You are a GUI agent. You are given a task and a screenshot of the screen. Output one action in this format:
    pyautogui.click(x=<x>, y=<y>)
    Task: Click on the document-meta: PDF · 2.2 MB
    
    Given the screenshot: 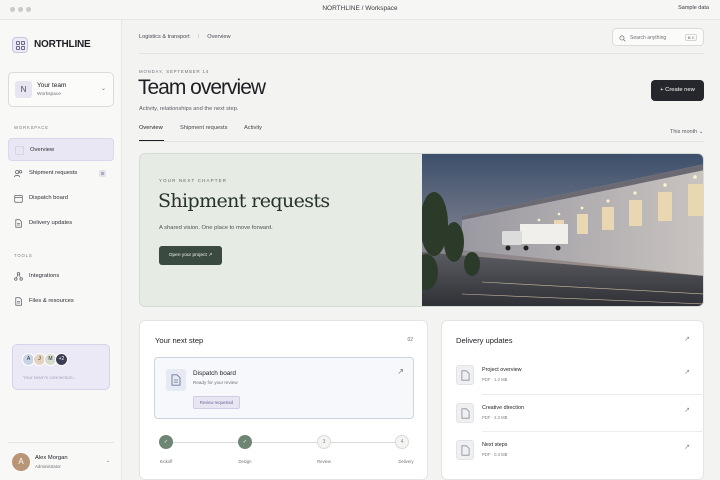 What is the action you would take?
    pyautogui.click(x=495, y=417)
    